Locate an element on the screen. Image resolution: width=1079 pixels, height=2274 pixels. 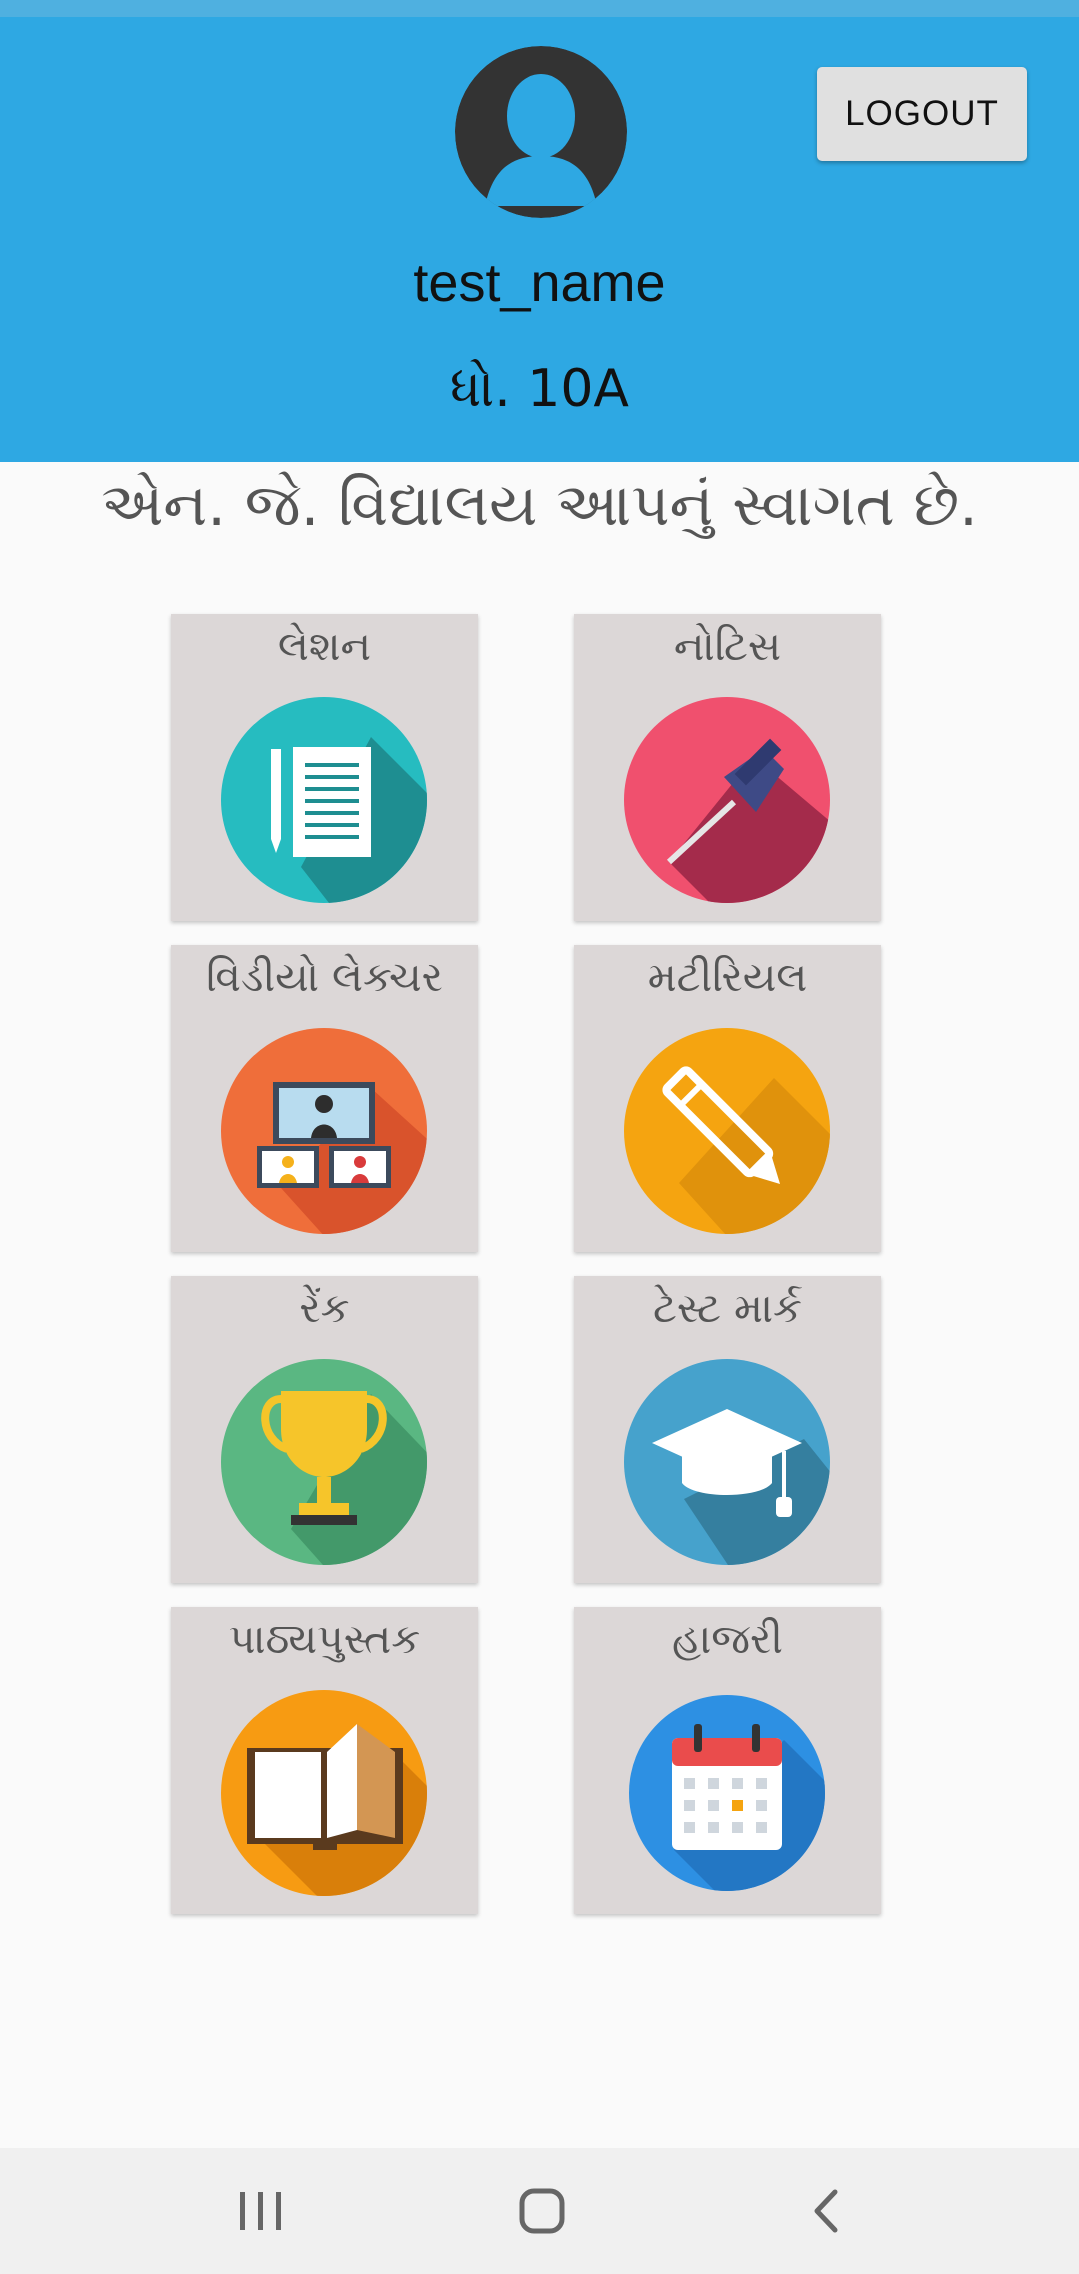
tile-label: નોટિસ is located at coordinates (727, 646).